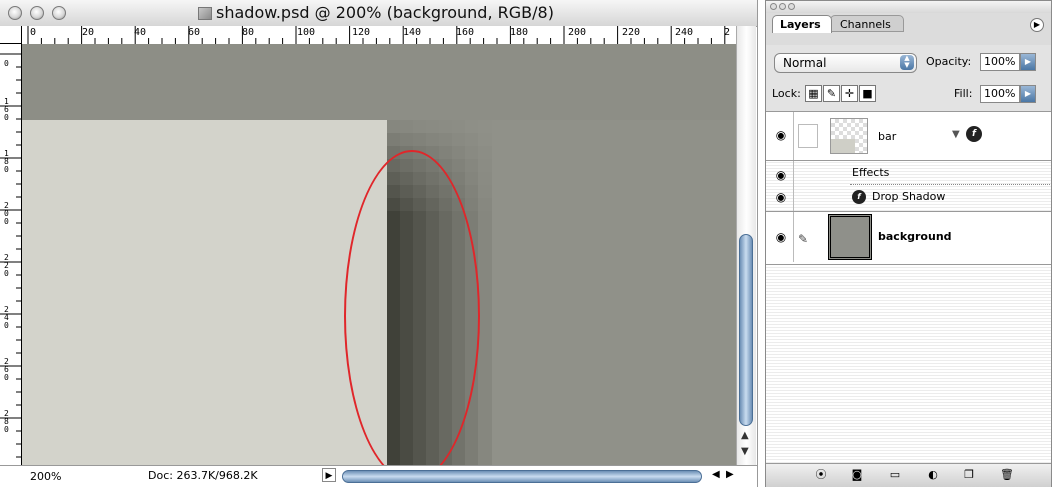 This screenshot has height=487, width=1052. Describe the element at coordinates (831, 93) in the screenshot. I see `lock-image-pixels-icon: ✎` at that location.